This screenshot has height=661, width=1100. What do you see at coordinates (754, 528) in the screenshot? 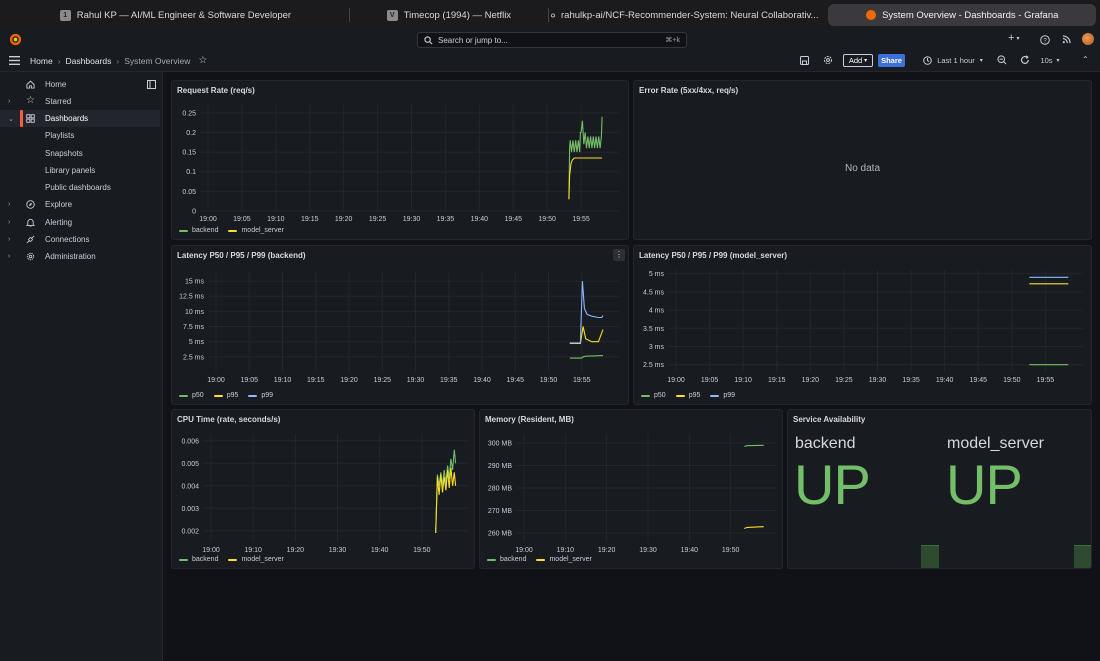
I see `series-line-model_server` at bounding box center [754, 528].